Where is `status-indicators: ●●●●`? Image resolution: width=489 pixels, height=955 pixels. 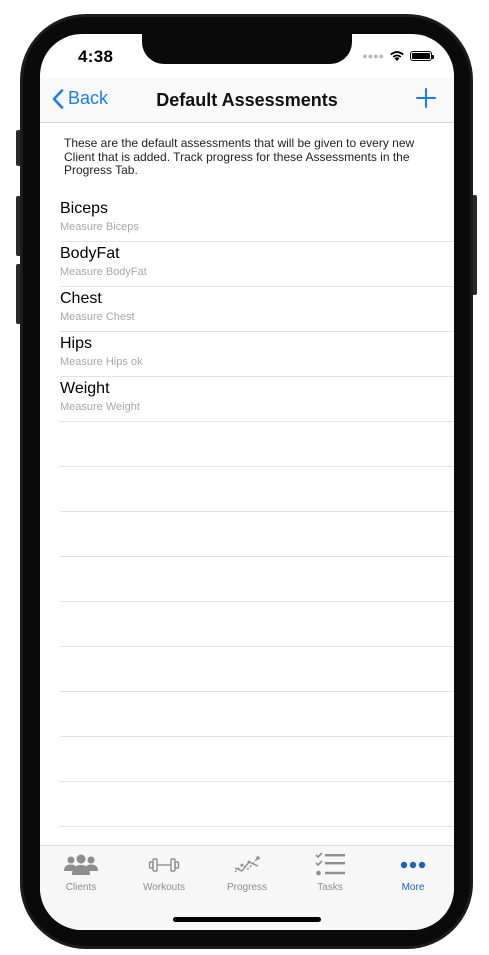
status-indicators: ●●●● is located at coordinates (398, 56).